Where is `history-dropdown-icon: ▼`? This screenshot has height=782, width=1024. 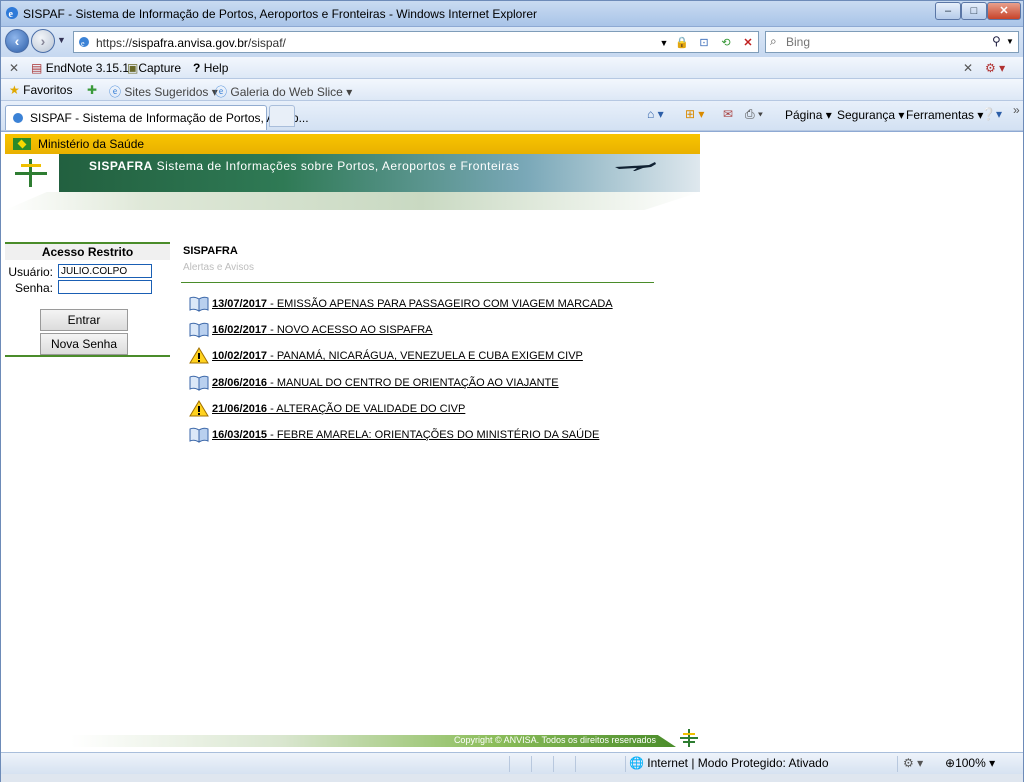
history-dropdown-icon: ▼ is located at coordinates (61, 40).